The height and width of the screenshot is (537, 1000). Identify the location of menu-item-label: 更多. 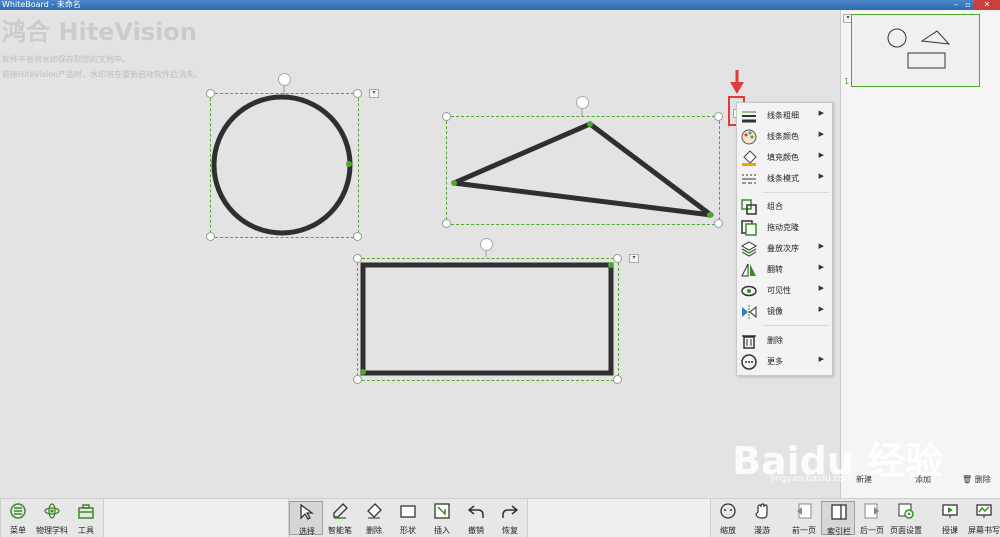
(775, 361).